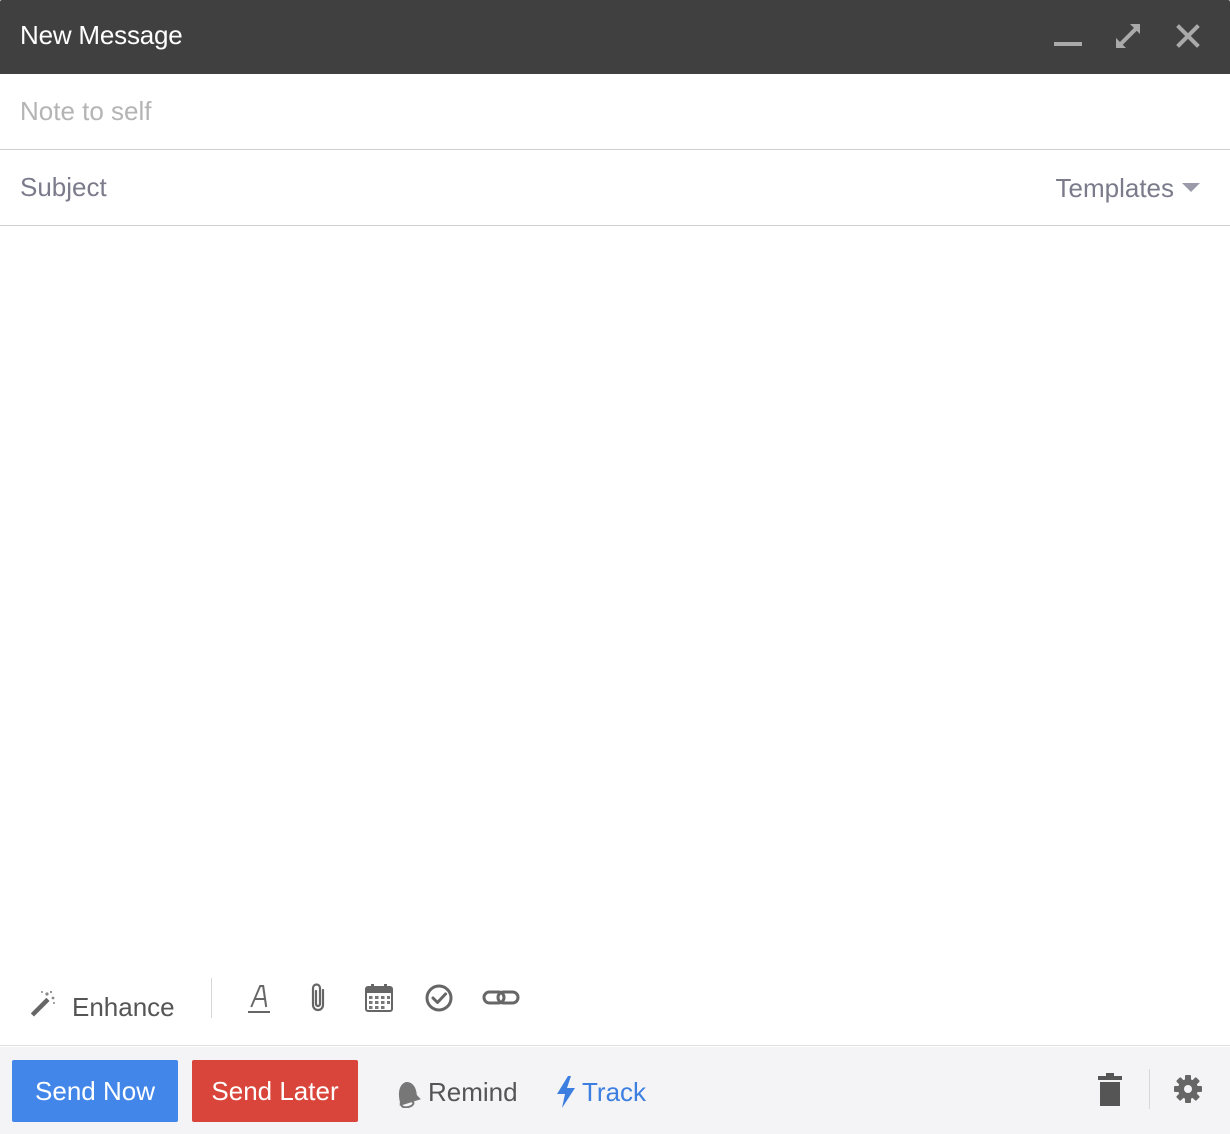 This screenshot has height=1134, width=1230. I want to click on close-icon, so click(1188, 36).